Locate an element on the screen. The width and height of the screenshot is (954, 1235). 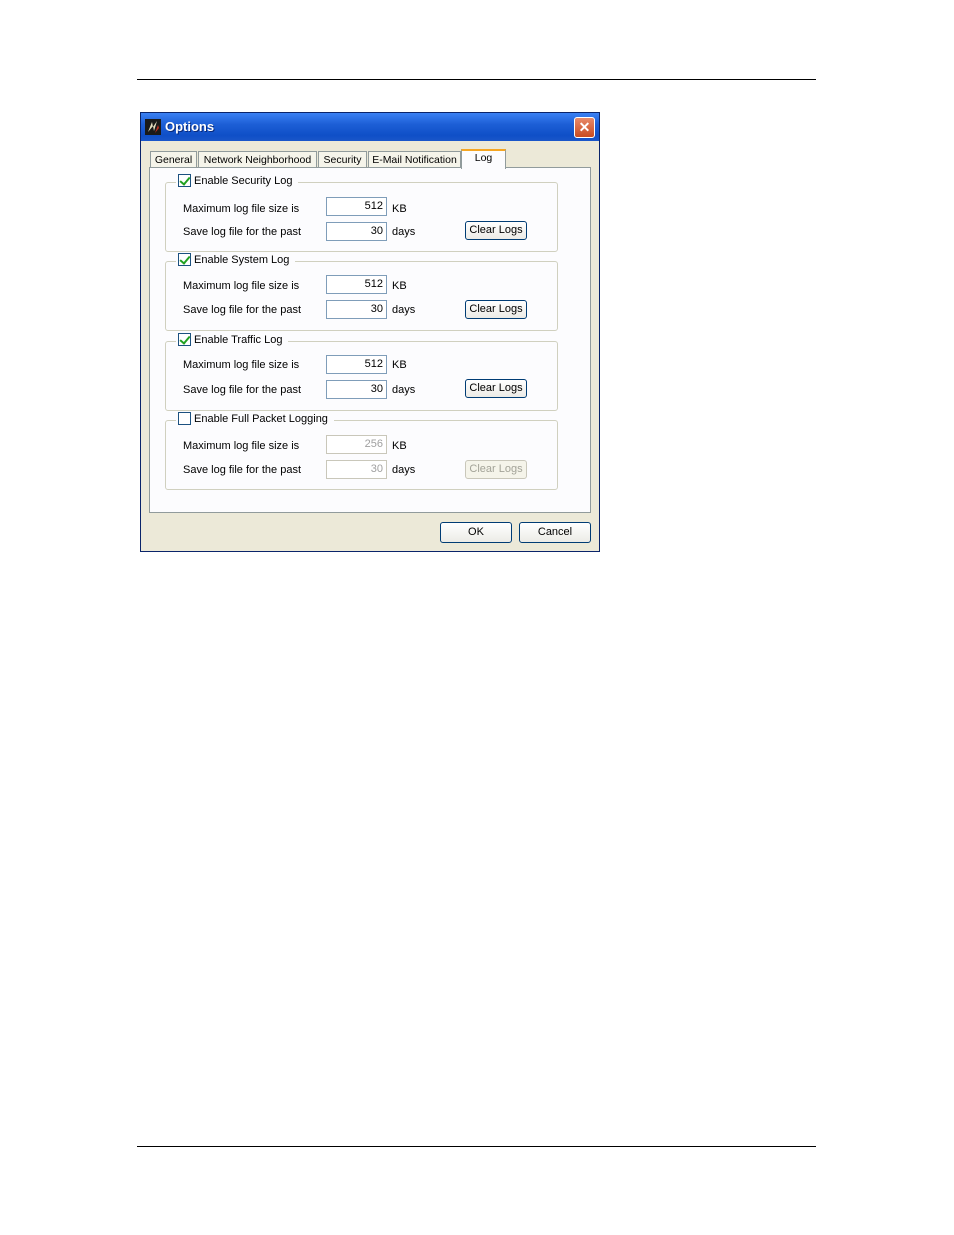
traffic-max-size-input: 512 is located at coordinates (356, 364).